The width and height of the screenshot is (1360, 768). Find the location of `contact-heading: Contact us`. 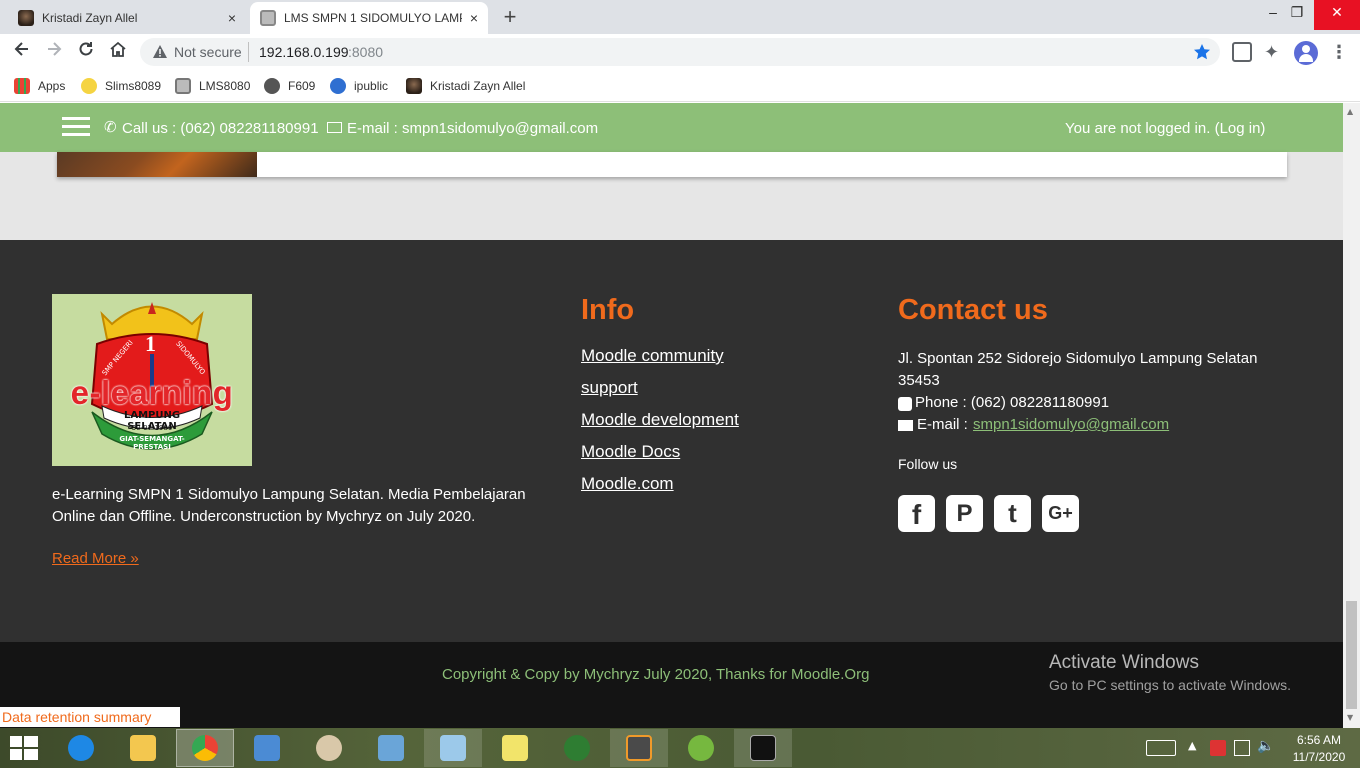

contact-heading: Contact us is located at coordinates (973, 310).